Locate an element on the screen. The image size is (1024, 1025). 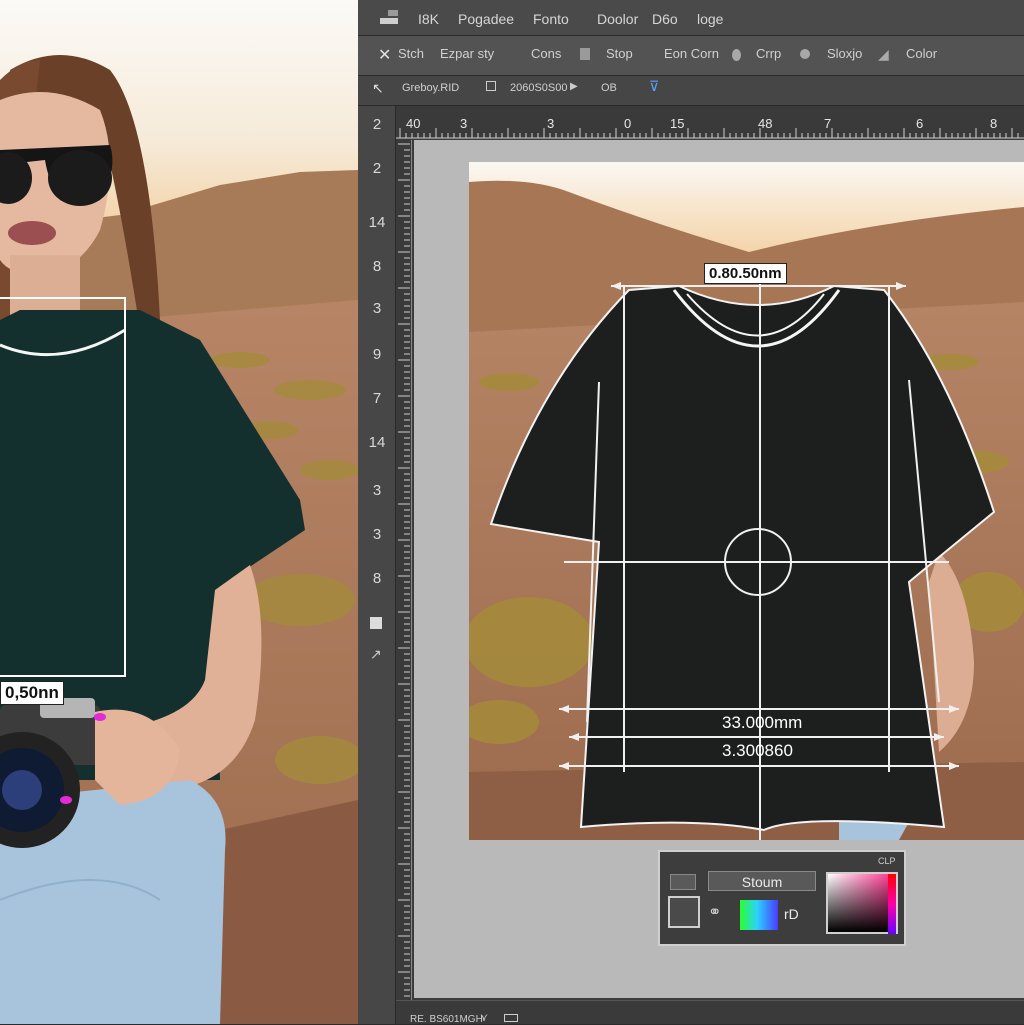
menu-item-5: D6o is located at coordinates (665, 19).